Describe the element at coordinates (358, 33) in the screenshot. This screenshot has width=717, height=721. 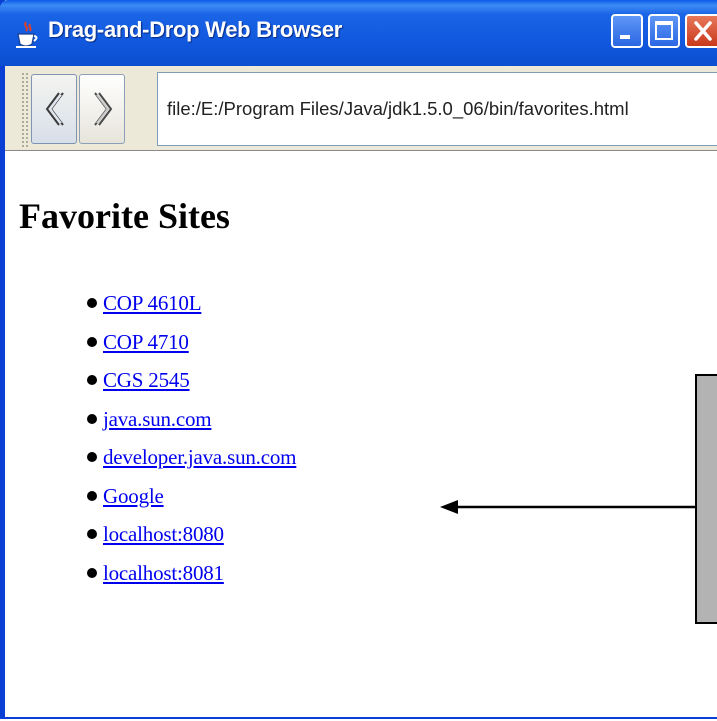
I see `title-bar: Drag-and-Drop Web Browser` at that location.